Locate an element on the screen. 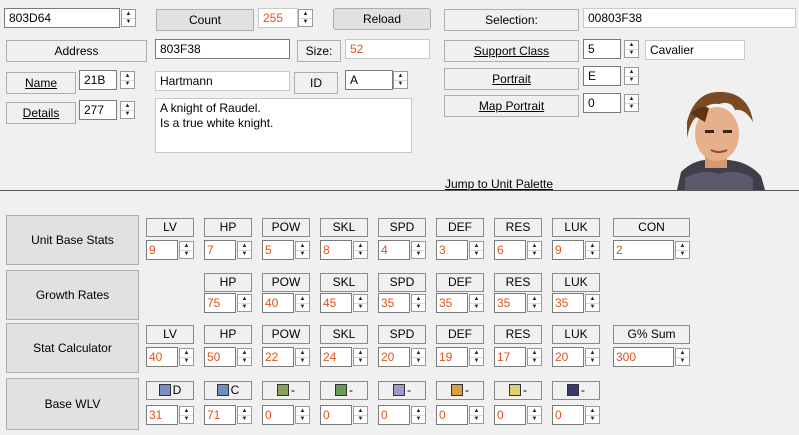  base_stats-spinner-3: ▲ ▼ is located at coordinates (360, 250).